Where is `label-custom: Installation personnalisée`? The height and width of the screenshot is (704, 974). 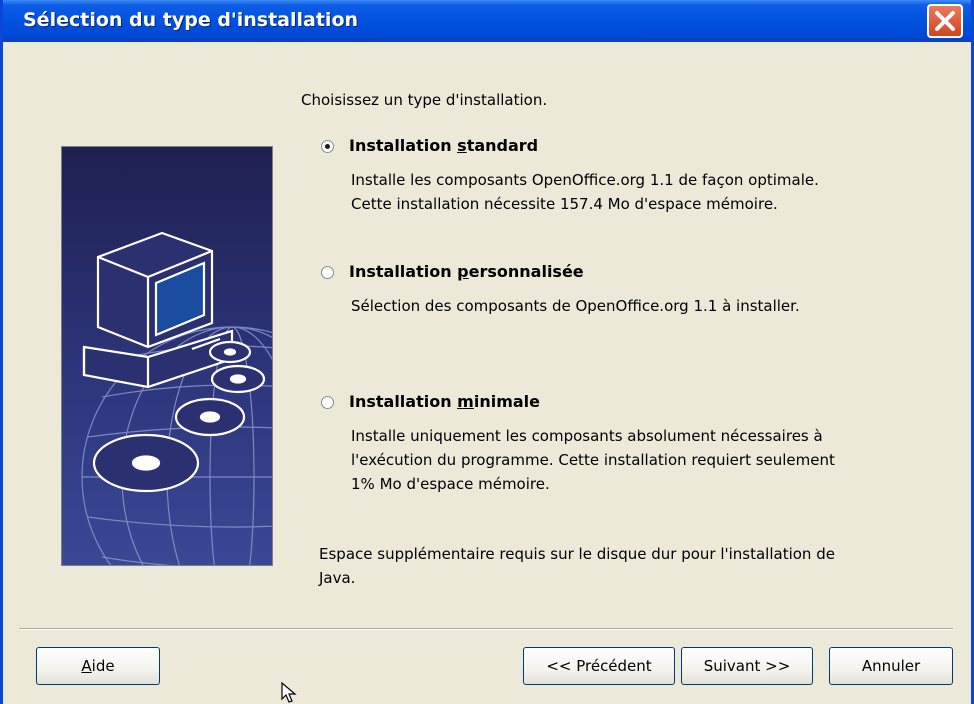
label-custom: Installation personnalisée is located at coordinates (466, 271).